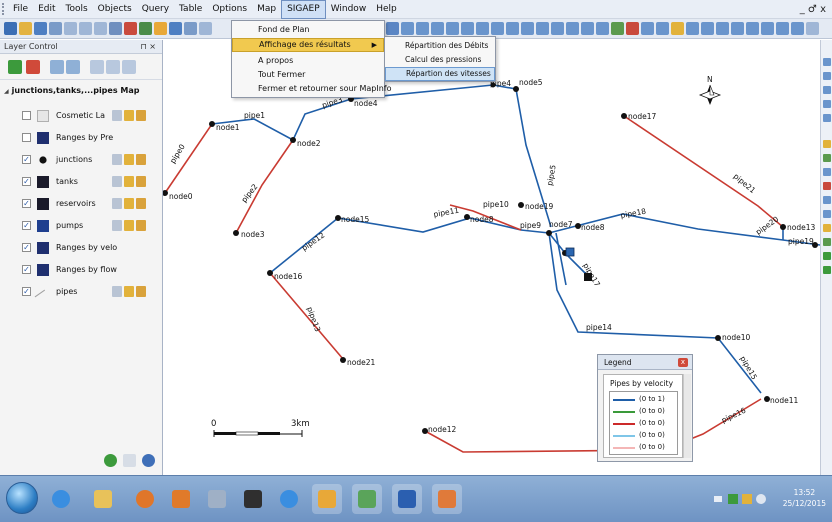 This screenshot has width=832, height=522. Describe the element at coordinates (81, 116) in the screenshot. I see `layer-row: Cosmetic La` at that location.